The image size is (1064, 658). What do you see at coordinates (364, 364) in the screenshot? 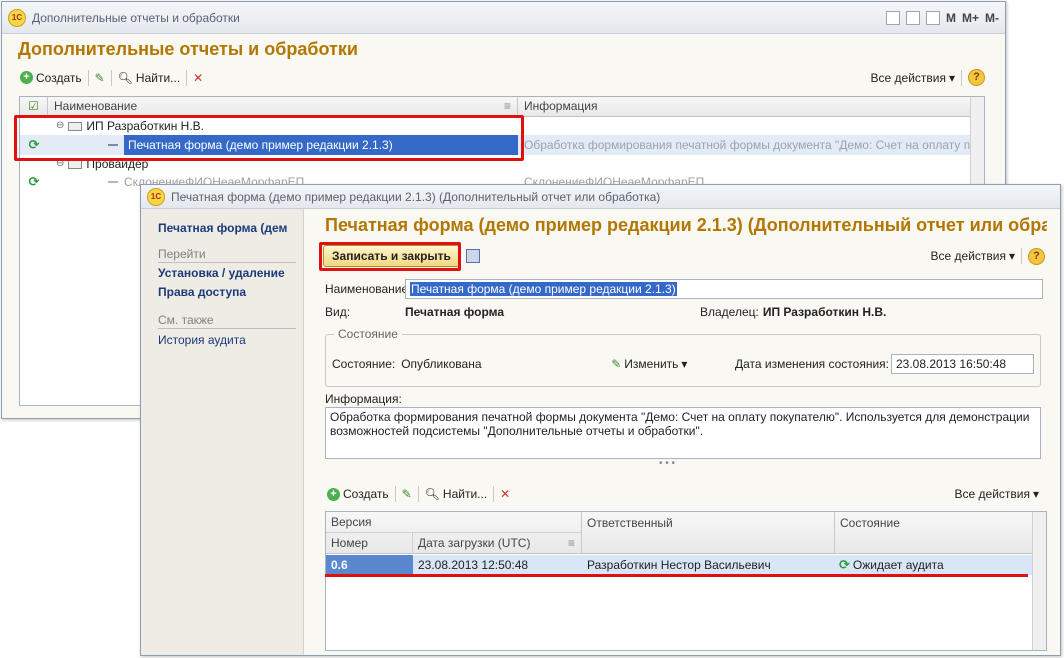
I see `state-label: Состояние:` at bounding box center [364, 364].